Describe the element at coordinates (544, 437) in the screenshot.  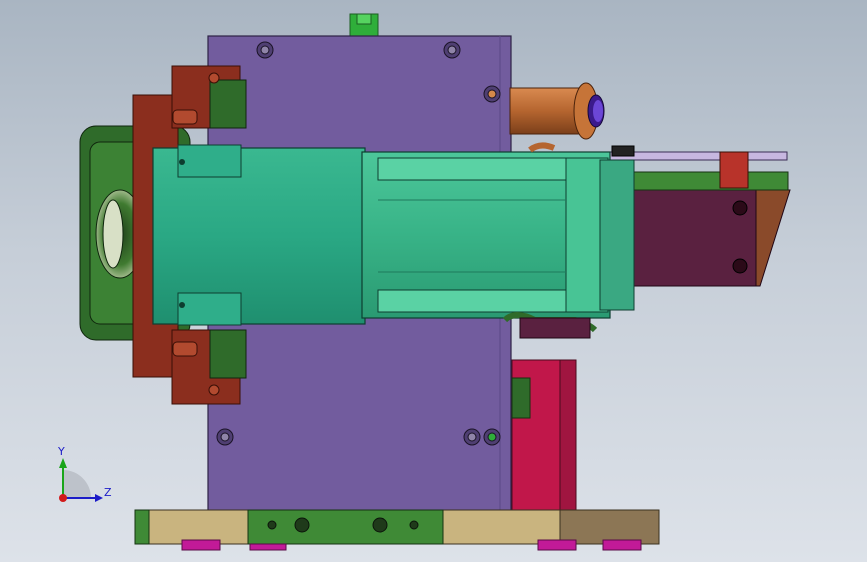
I see `support-column` at that location.